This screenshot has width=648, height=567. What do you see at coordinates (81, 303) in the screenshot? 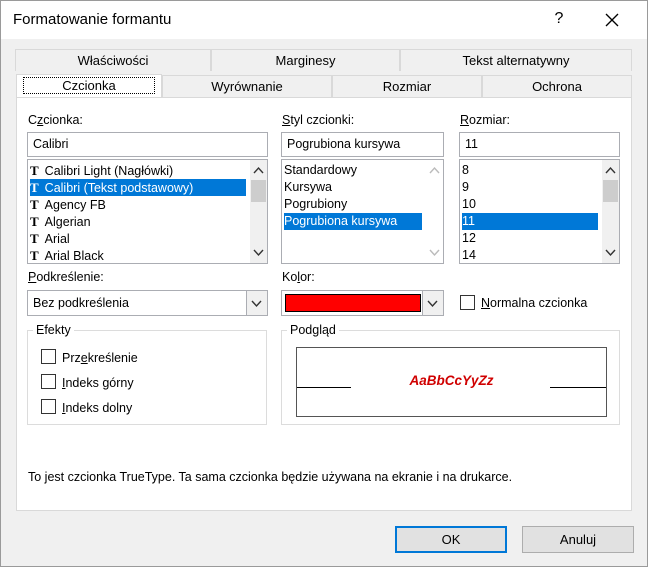
I see `underline-value: Bez podkreślenia` at bounding box center [81, 303].